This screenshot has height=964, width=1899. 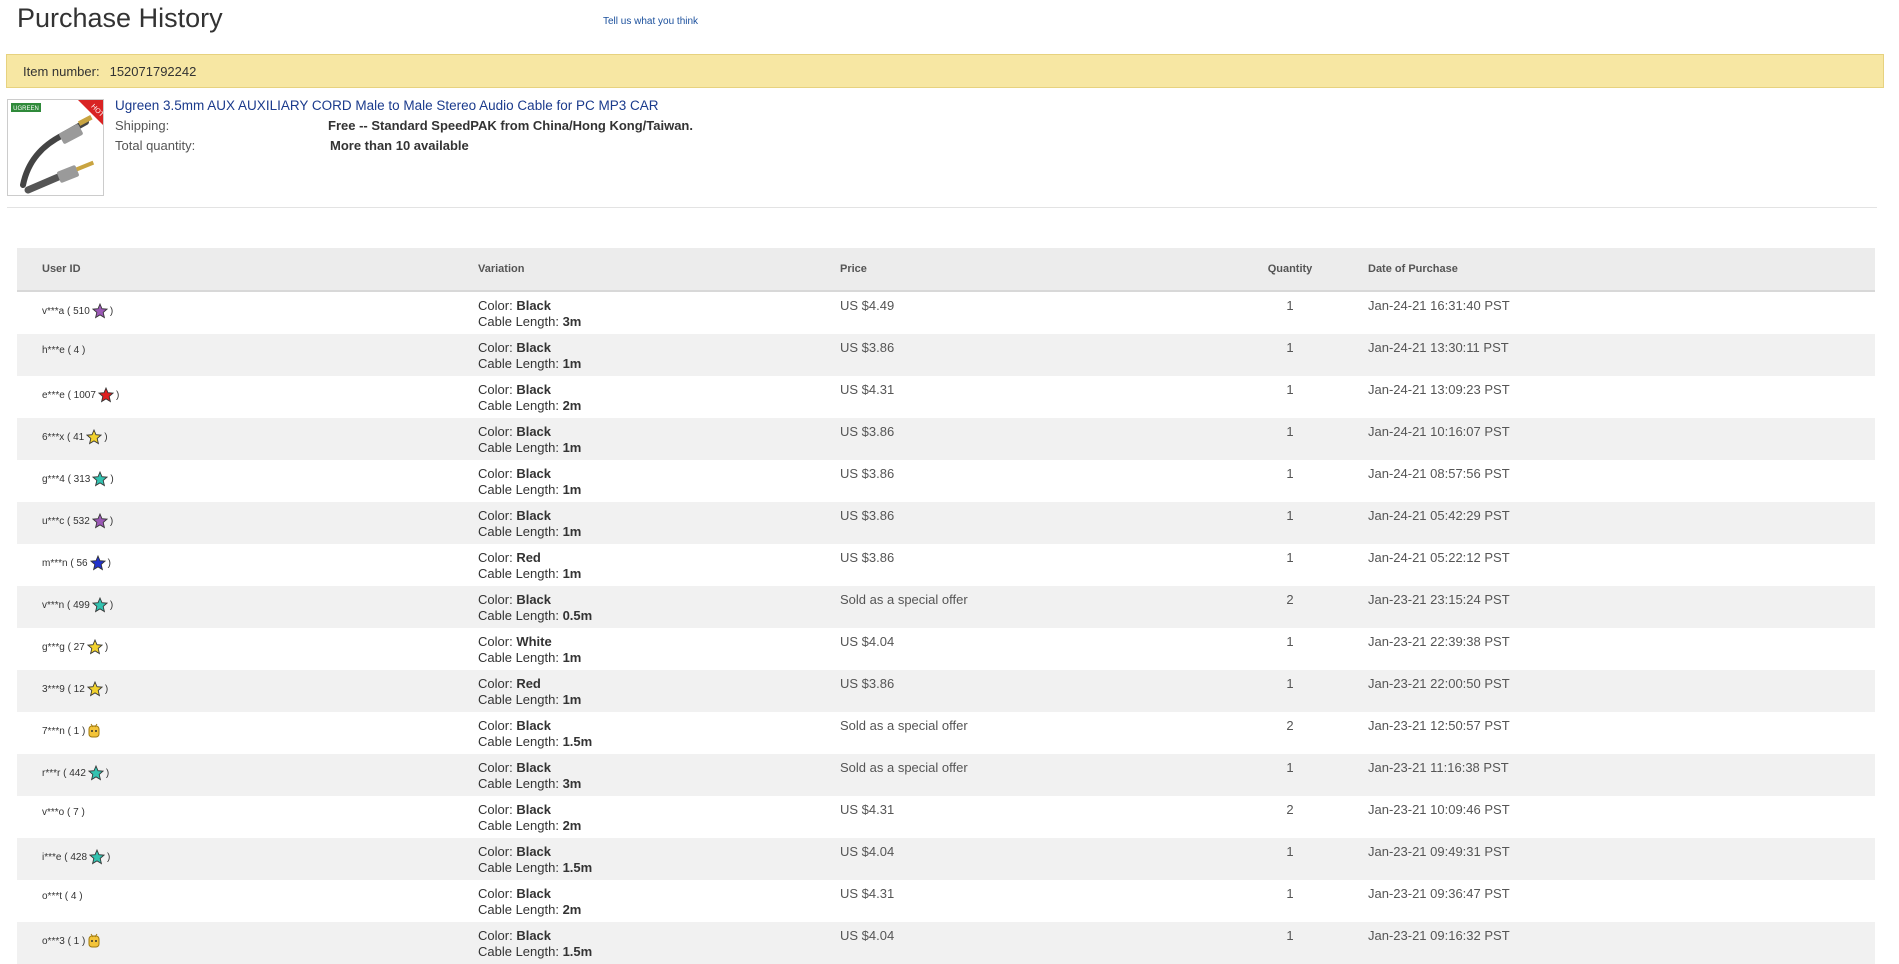 What do you see at coordinates (528, 557) in the screenshot?
I see `color-value: Red` at bounding box center [528, 557].